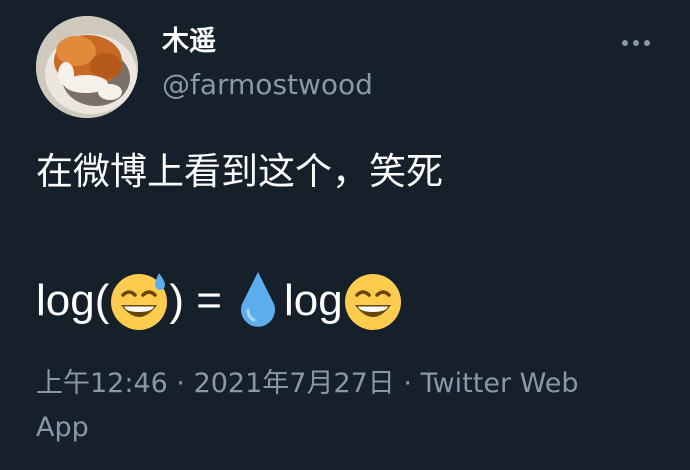 The height and width of the screenshot is (470, 690). I want to click on tweet-time: 上午12:46, so click(102, 383).